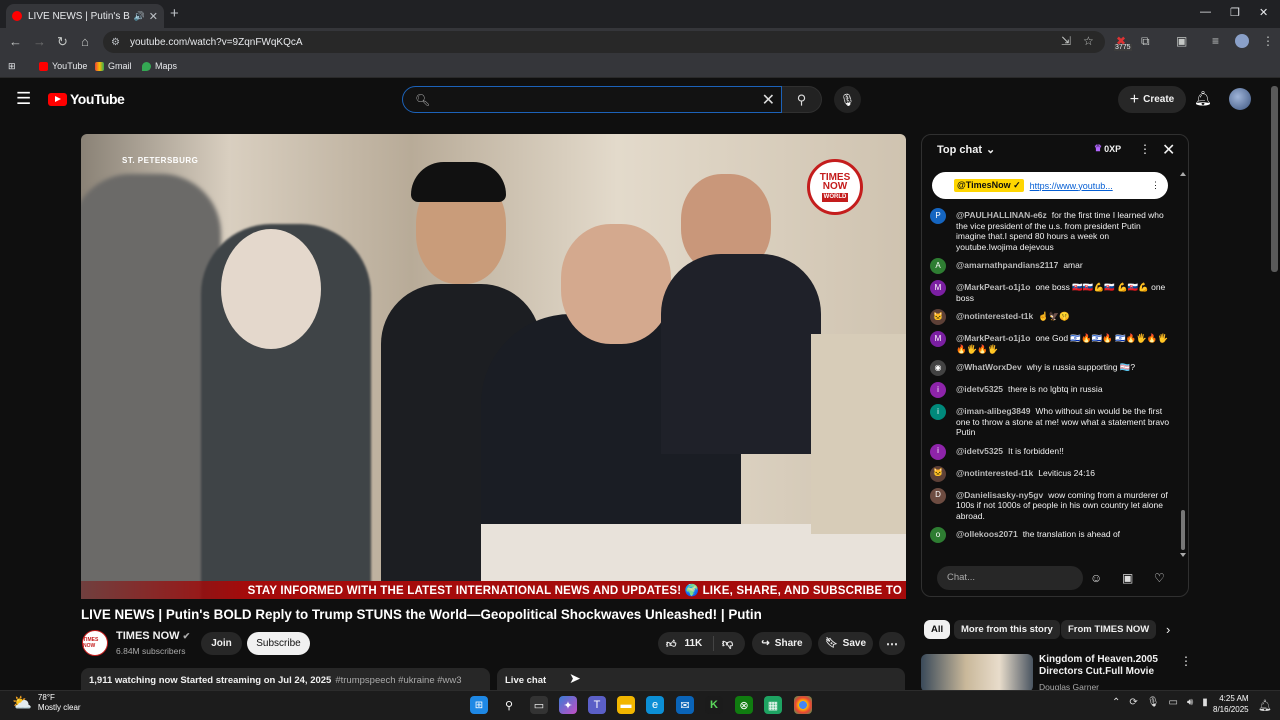  I want to click on chat-author: @idetv5325, so click(979, 451).